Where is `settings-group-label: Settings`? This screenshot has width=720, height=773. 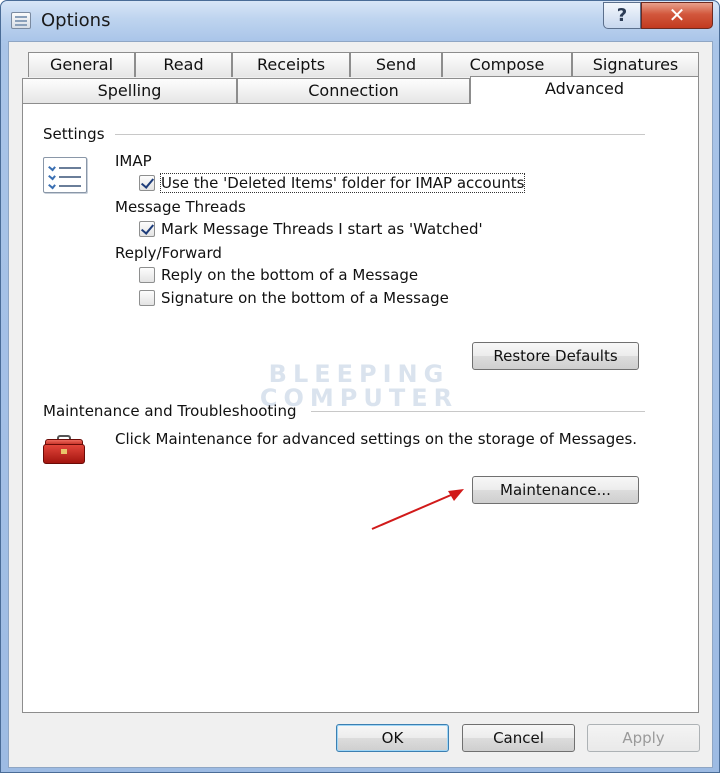 settings-group-label: Settings is located at coordinates (74, 134).